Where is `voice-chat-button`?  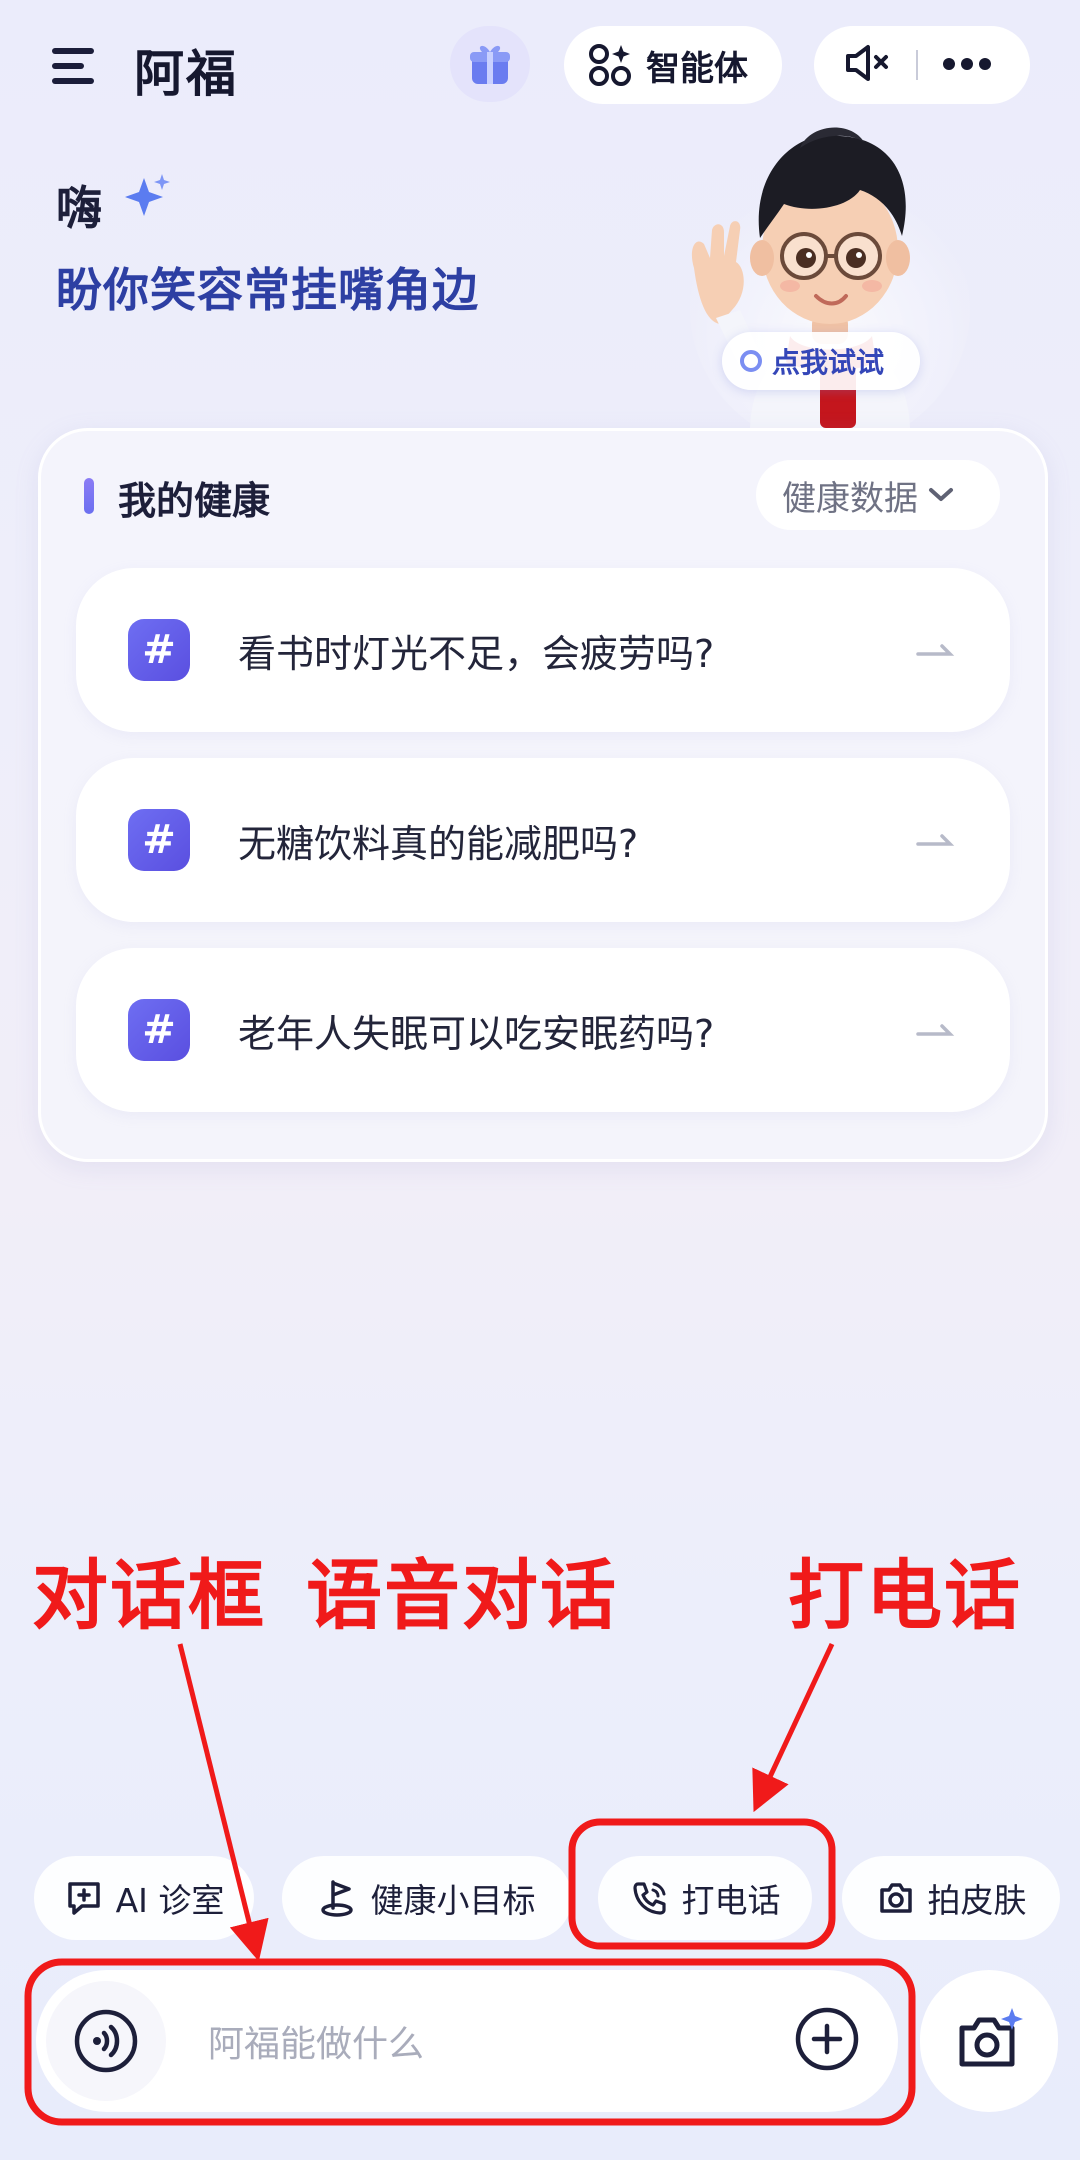
voice-chat-button is located at coordinates (106, 2041).